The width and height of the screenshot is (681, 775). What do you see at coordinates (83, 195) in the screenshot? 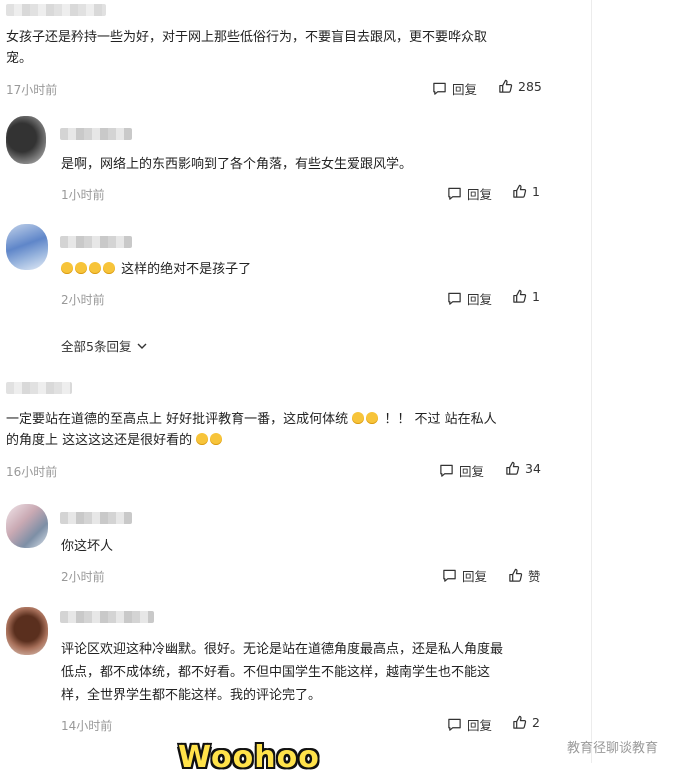
I see `comment-time: 1小时前` at bounding box center [83, 195].